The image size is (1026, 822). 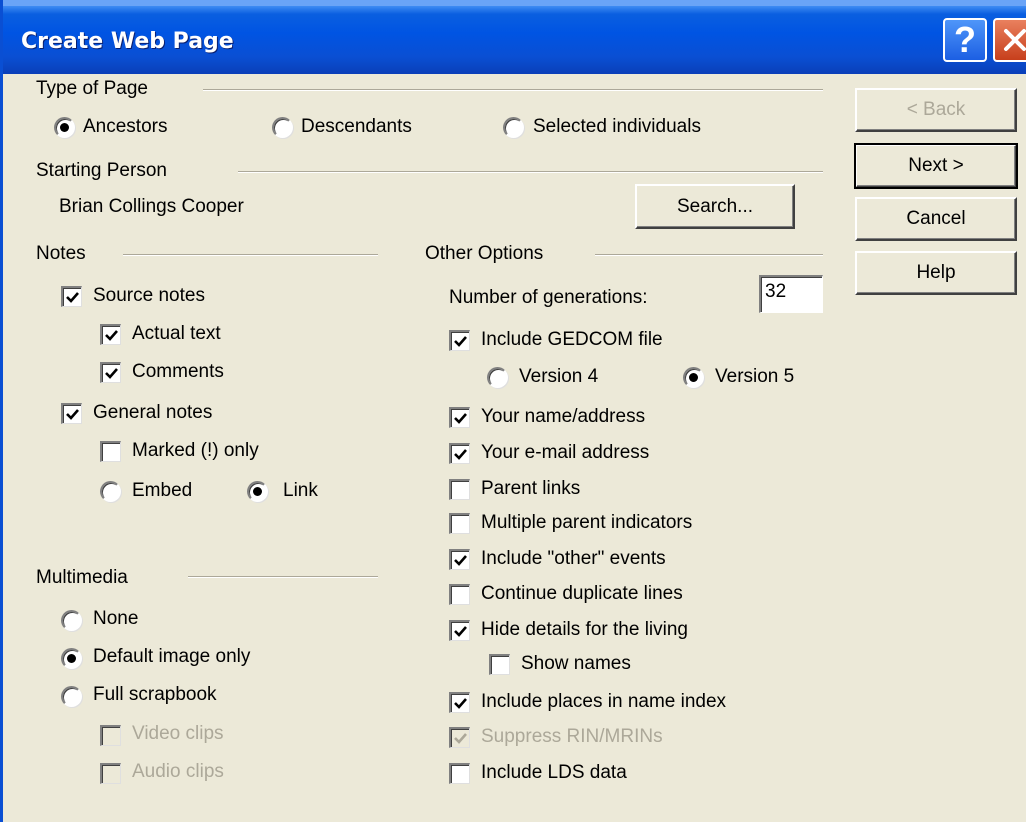 I want to click on radio-none, so click(x=71, y=620).